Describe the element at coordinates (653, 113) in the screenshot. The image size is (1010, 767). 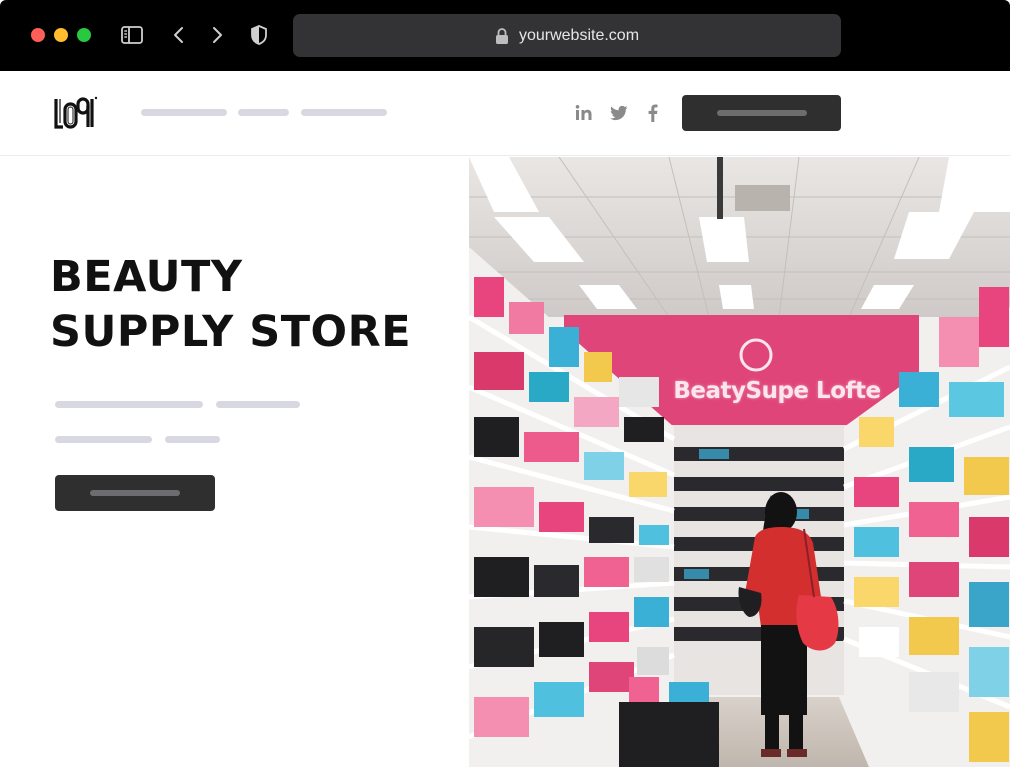
I see `facebook-icon` at that location.